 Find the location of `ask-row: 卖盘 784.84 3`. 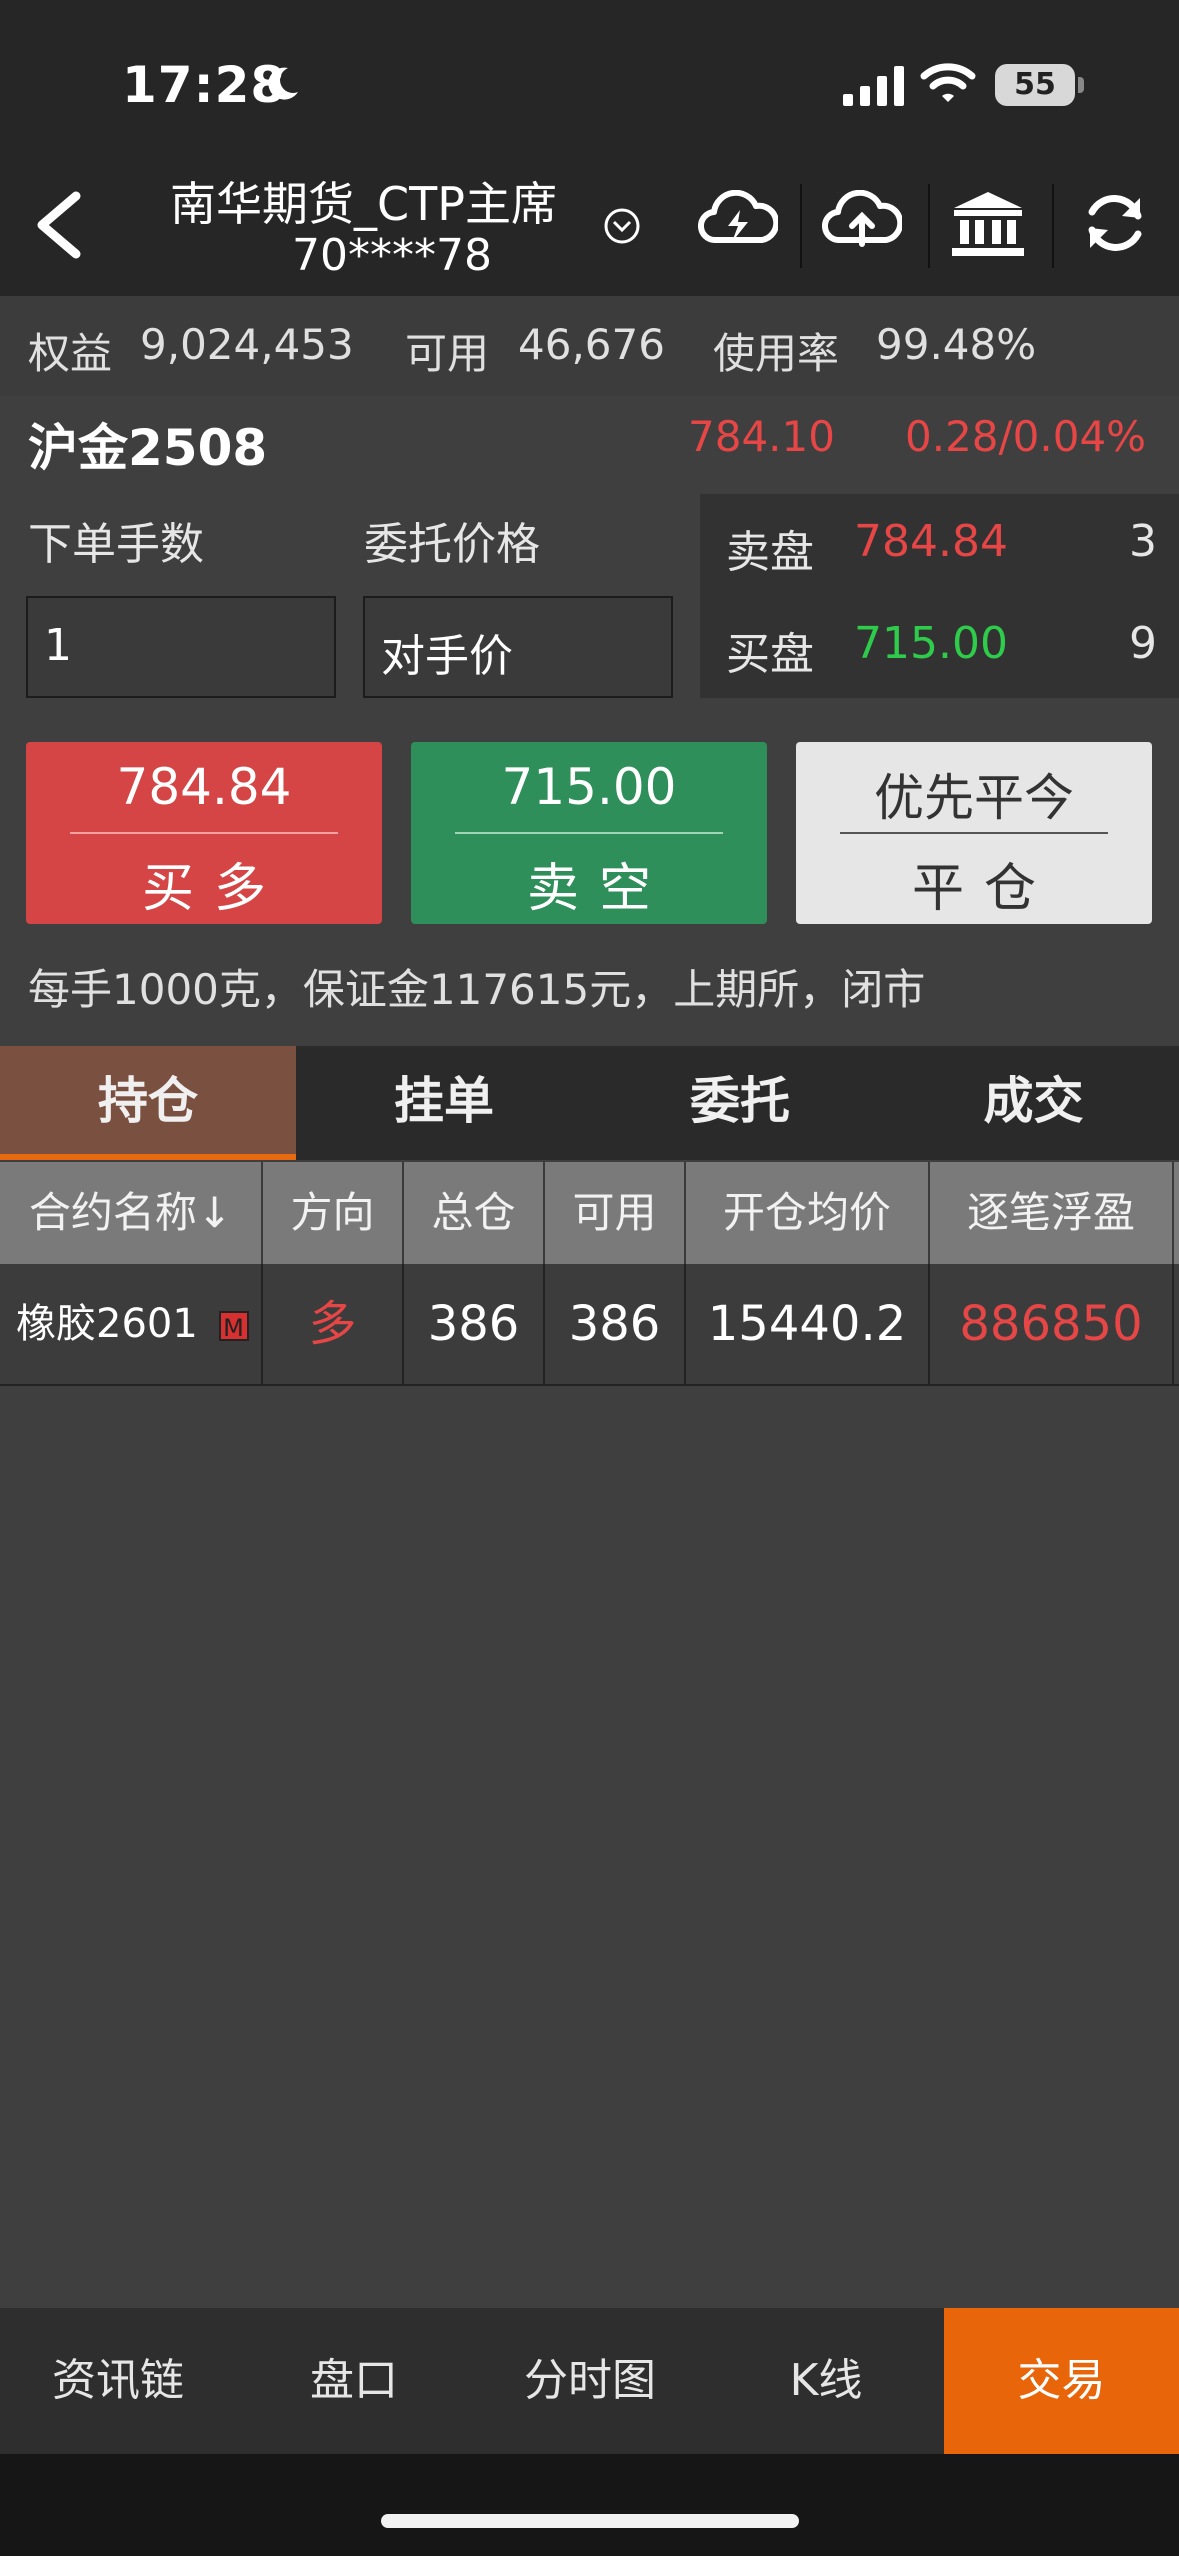

ask-row: 卖盘 784.84 3 is located at coordinates (939, 545).